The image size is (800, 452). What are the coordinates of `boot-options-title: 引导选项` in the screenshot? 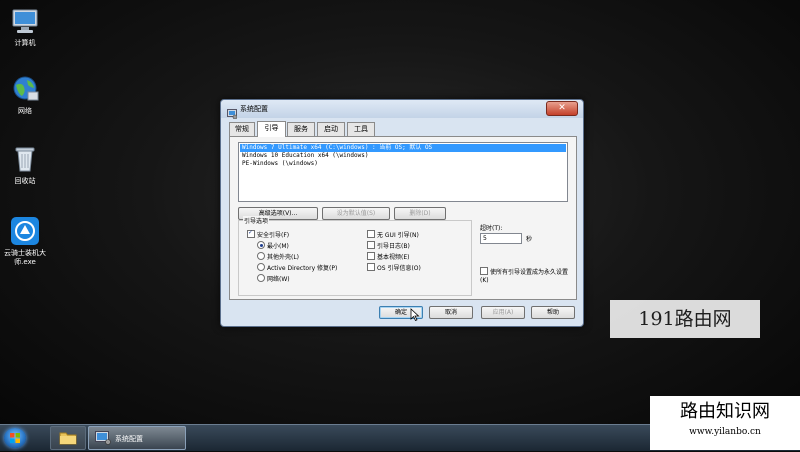 It's located at (256, 220).